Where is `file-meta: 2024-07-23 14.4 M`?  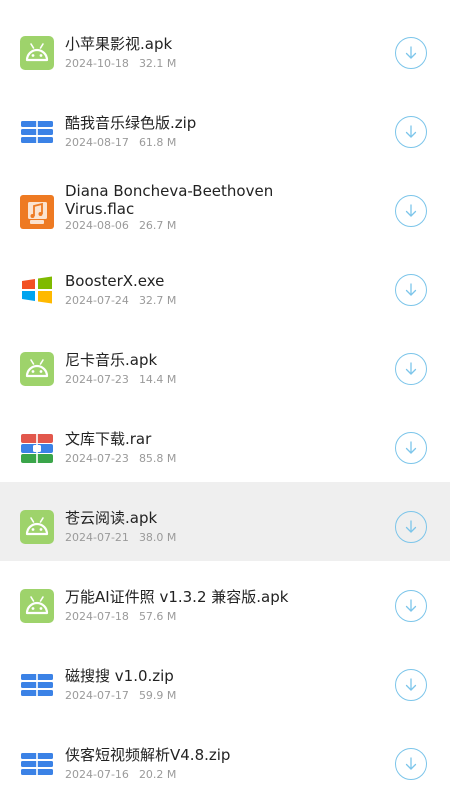
file-meta: 2024-07-23 14.4 M is located at coordinates (120, 379).